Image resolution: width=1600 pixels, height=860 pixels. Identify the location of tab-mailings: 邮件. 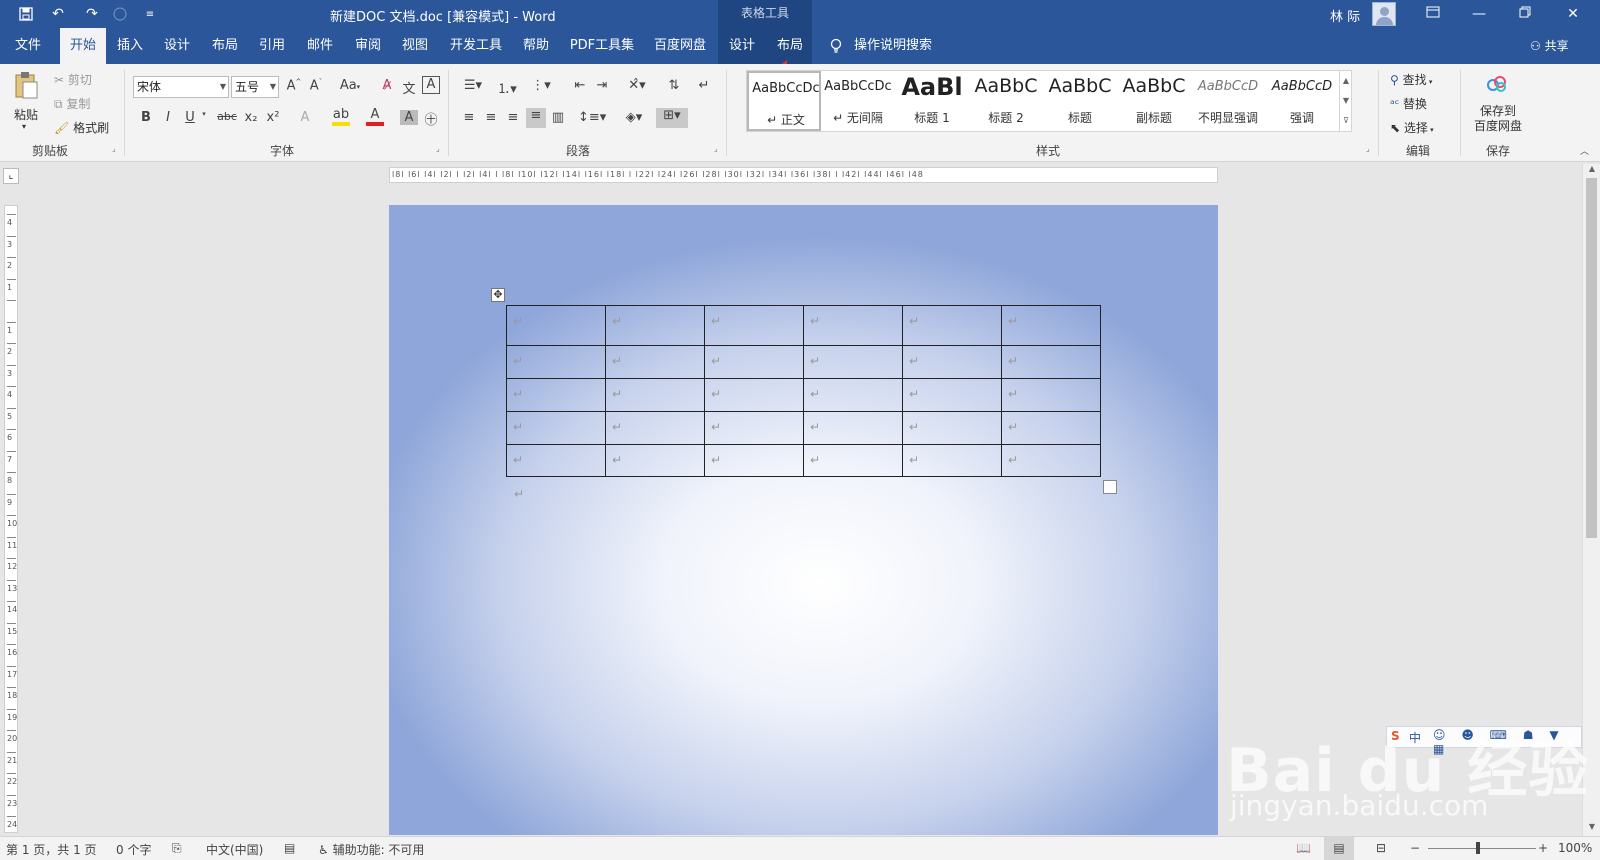
(320, 46).